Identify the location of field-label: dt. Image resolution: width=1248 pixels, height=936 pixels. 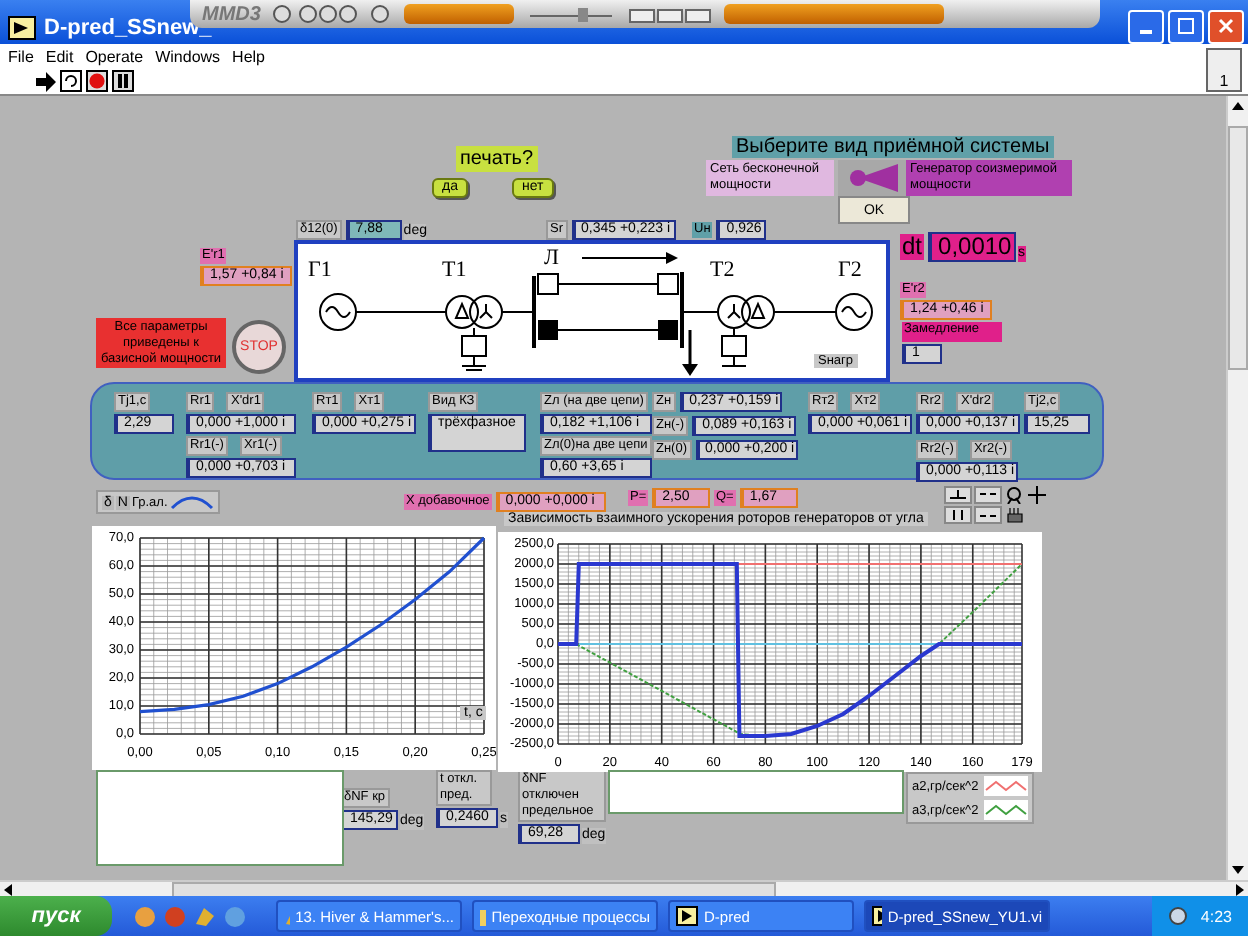
(912, 247).